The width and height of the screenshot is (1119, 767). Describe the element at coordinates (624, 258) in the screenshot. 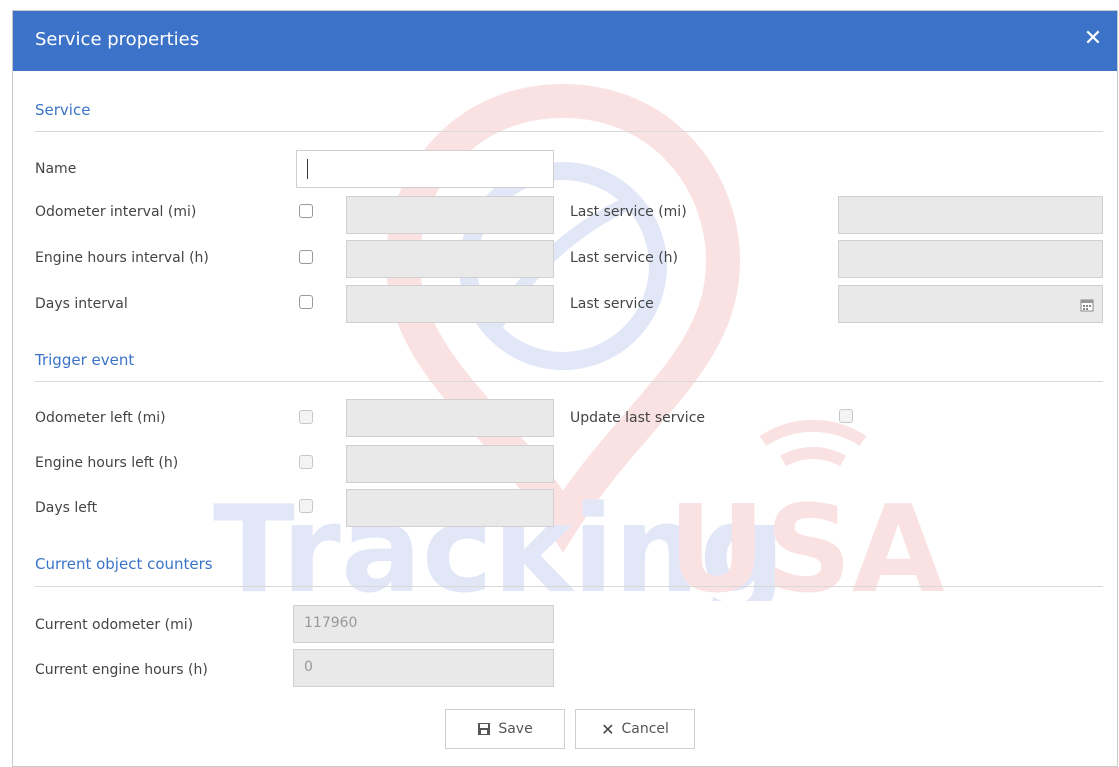

I see `last-service-h-label: Last service (h)` at that location.